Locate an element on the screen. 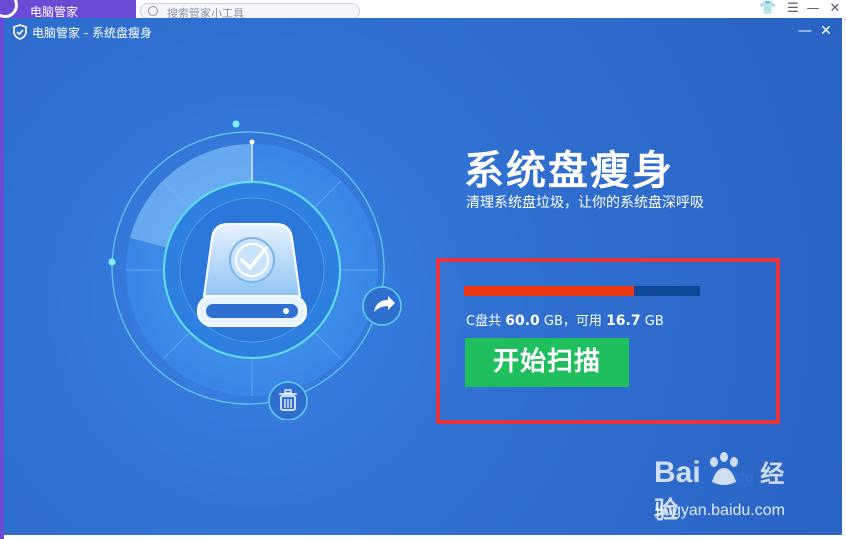 Image resolution: width=846 pixels, height=539 pixels. host-logo-icon is located at coordinates (9, 9).